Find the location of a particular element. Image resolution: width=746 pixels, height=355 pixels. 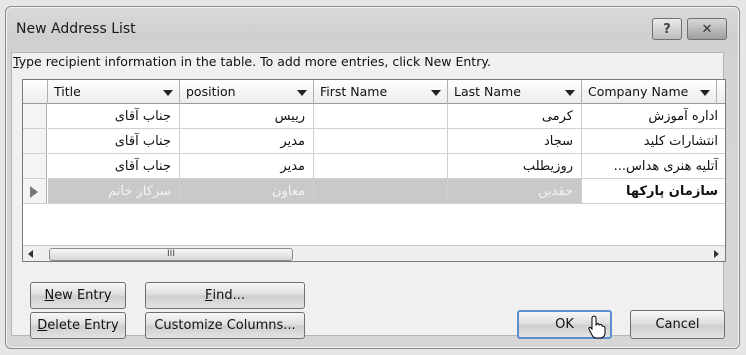

help-button: ? is located at coordinates (667, 29).